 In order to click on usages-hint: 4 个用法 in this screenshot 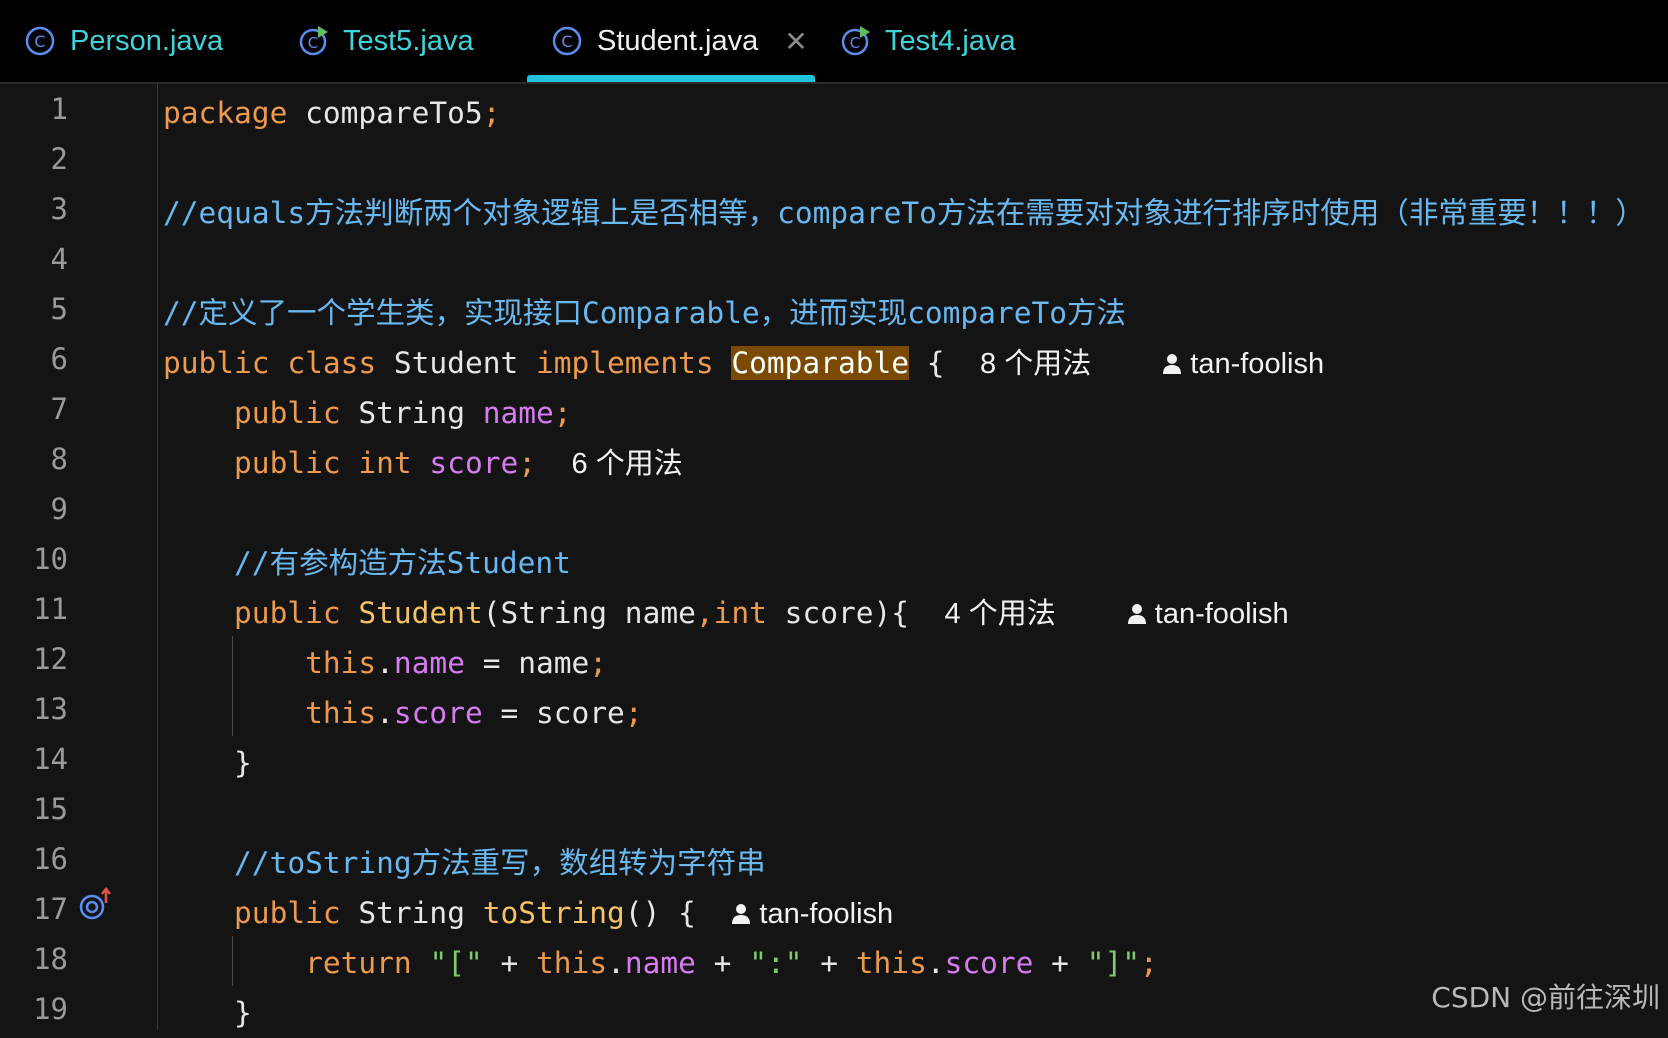, I will do `click(1000, 614)`.